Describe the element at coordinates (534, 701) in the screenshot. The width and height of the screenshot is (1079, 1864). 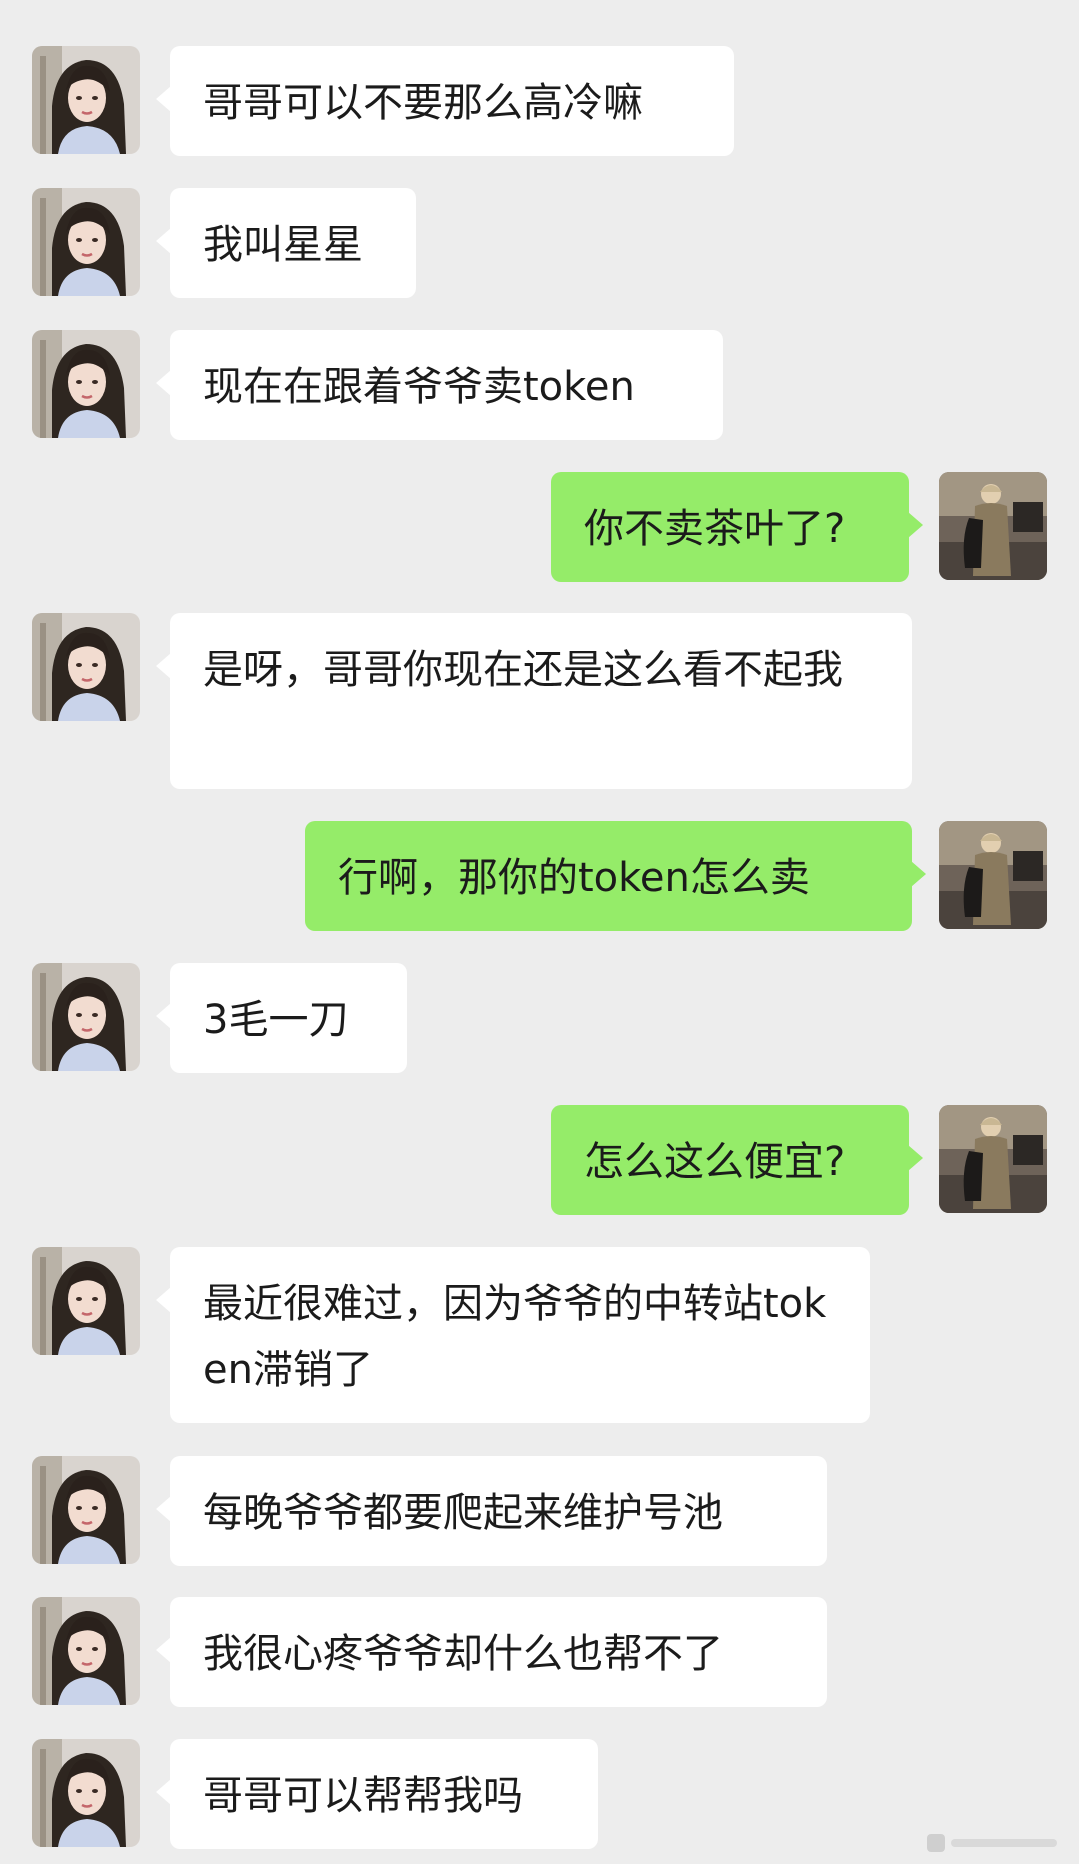
I see `incoming-message-bubble: 是呀，哥哥你现在还是这么看不起我` at that location.